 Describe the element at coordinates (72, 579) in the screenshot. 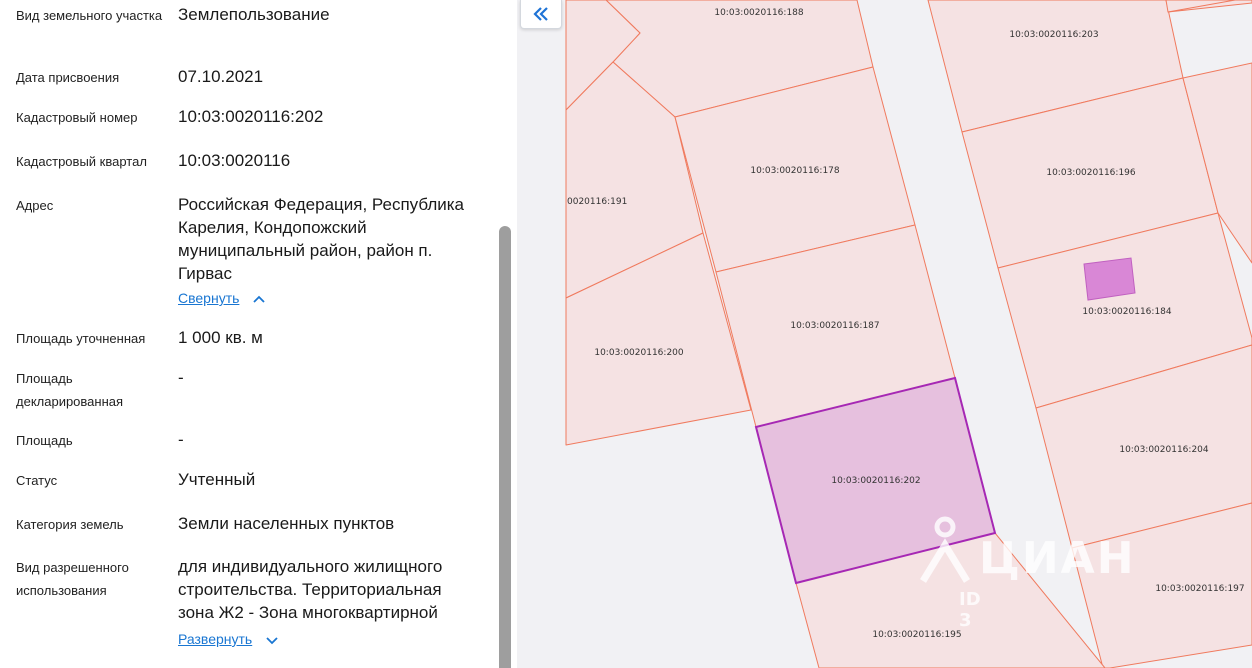

I see `permitted-use-label: Вид разрешенного использования` at that location.